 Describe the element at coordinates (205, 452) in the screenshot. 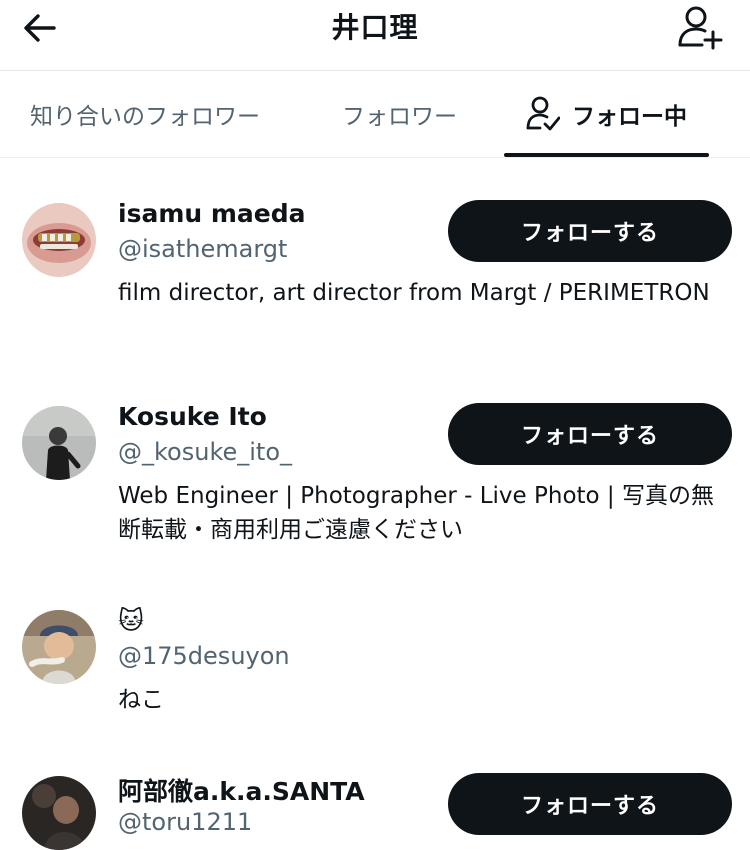

I see `user-handle: @_kosuke_ito_` at that location.